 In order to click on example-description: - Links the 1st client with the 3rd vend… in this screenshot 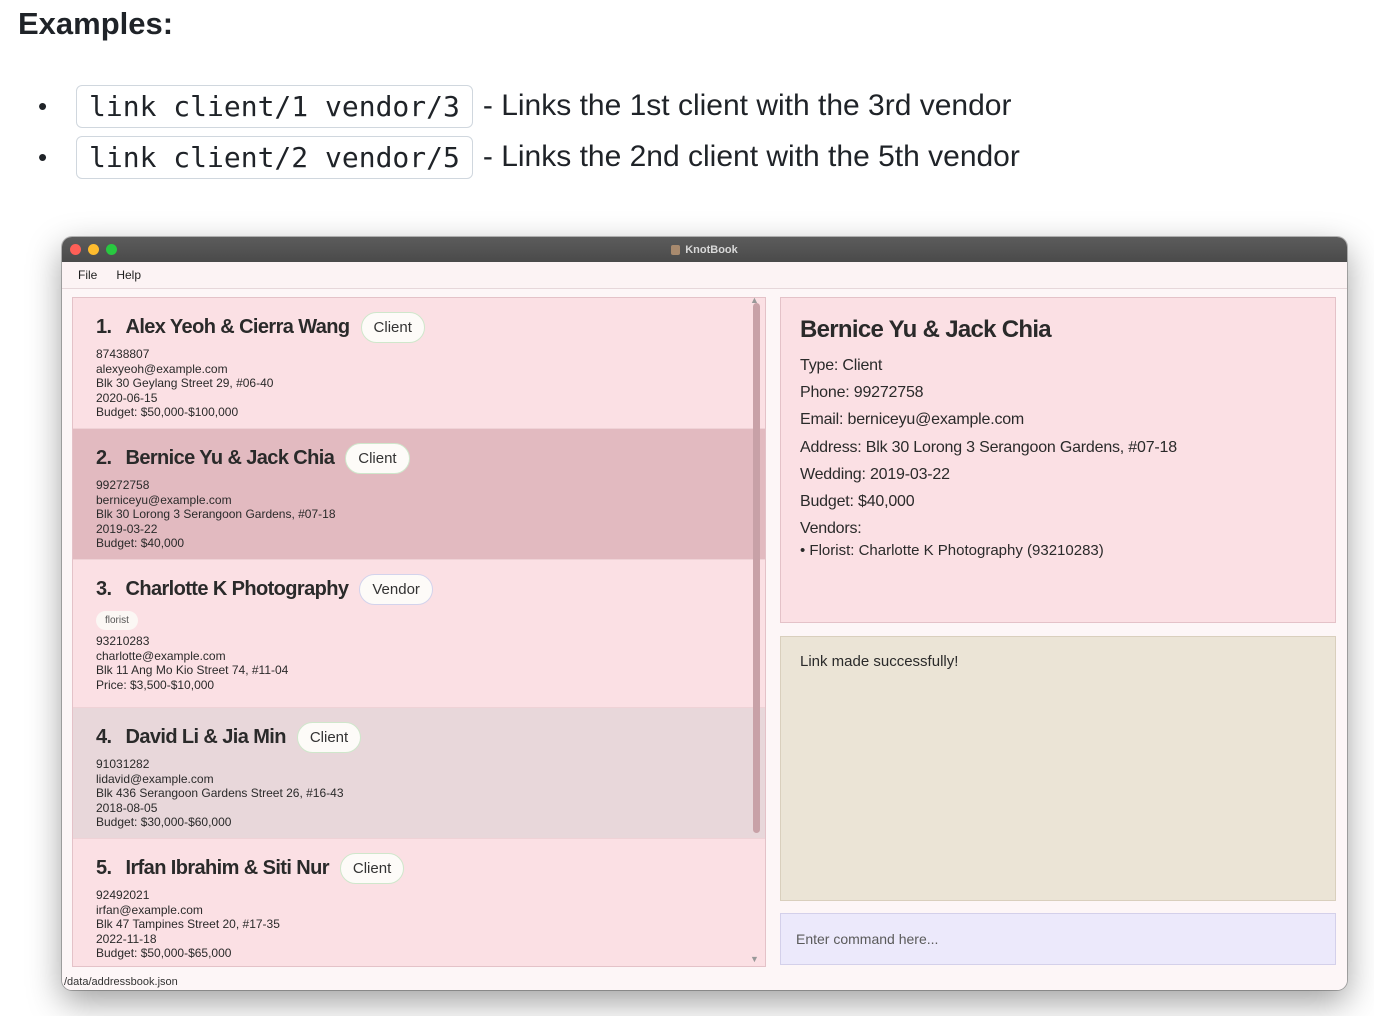, I will do `click(747, 105)`.